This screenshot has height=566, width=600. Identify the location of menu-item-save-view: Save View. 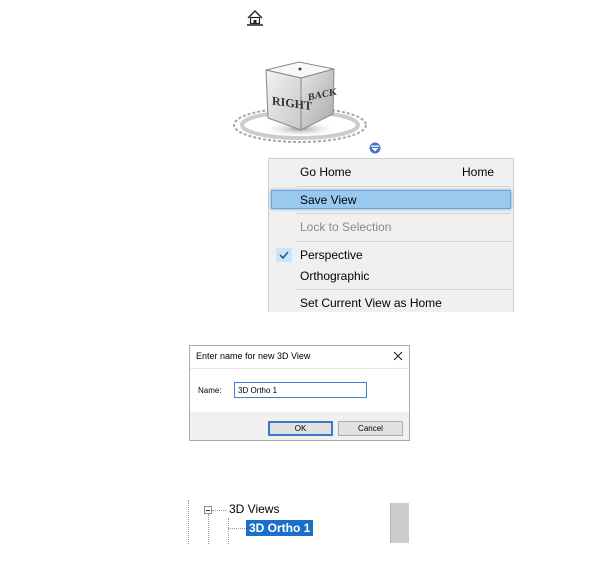
(391, 199).